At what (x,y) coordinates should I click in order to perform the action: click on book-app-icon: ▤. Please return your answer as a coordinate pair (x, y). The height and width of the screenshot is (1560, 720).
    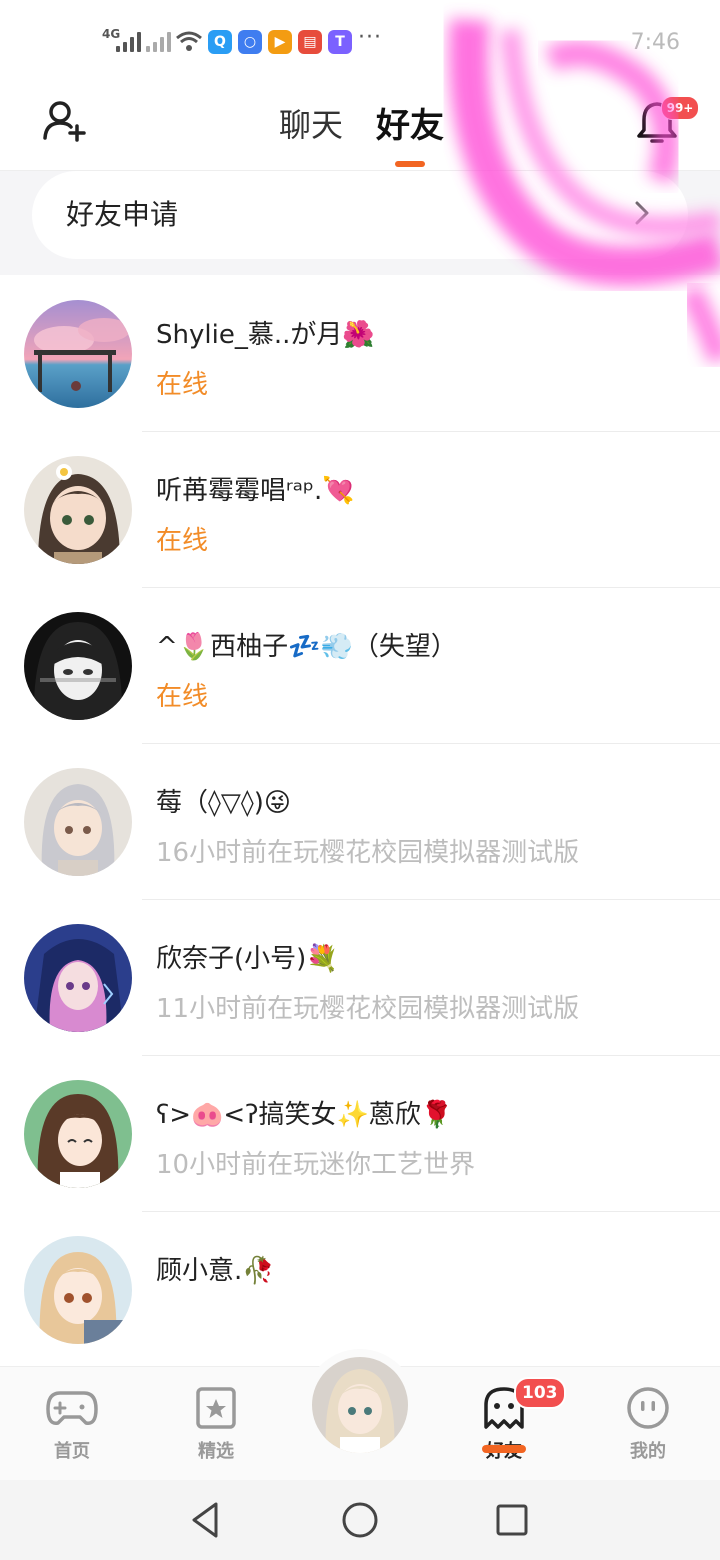
    Looking at the image, I should click on (310, 42).